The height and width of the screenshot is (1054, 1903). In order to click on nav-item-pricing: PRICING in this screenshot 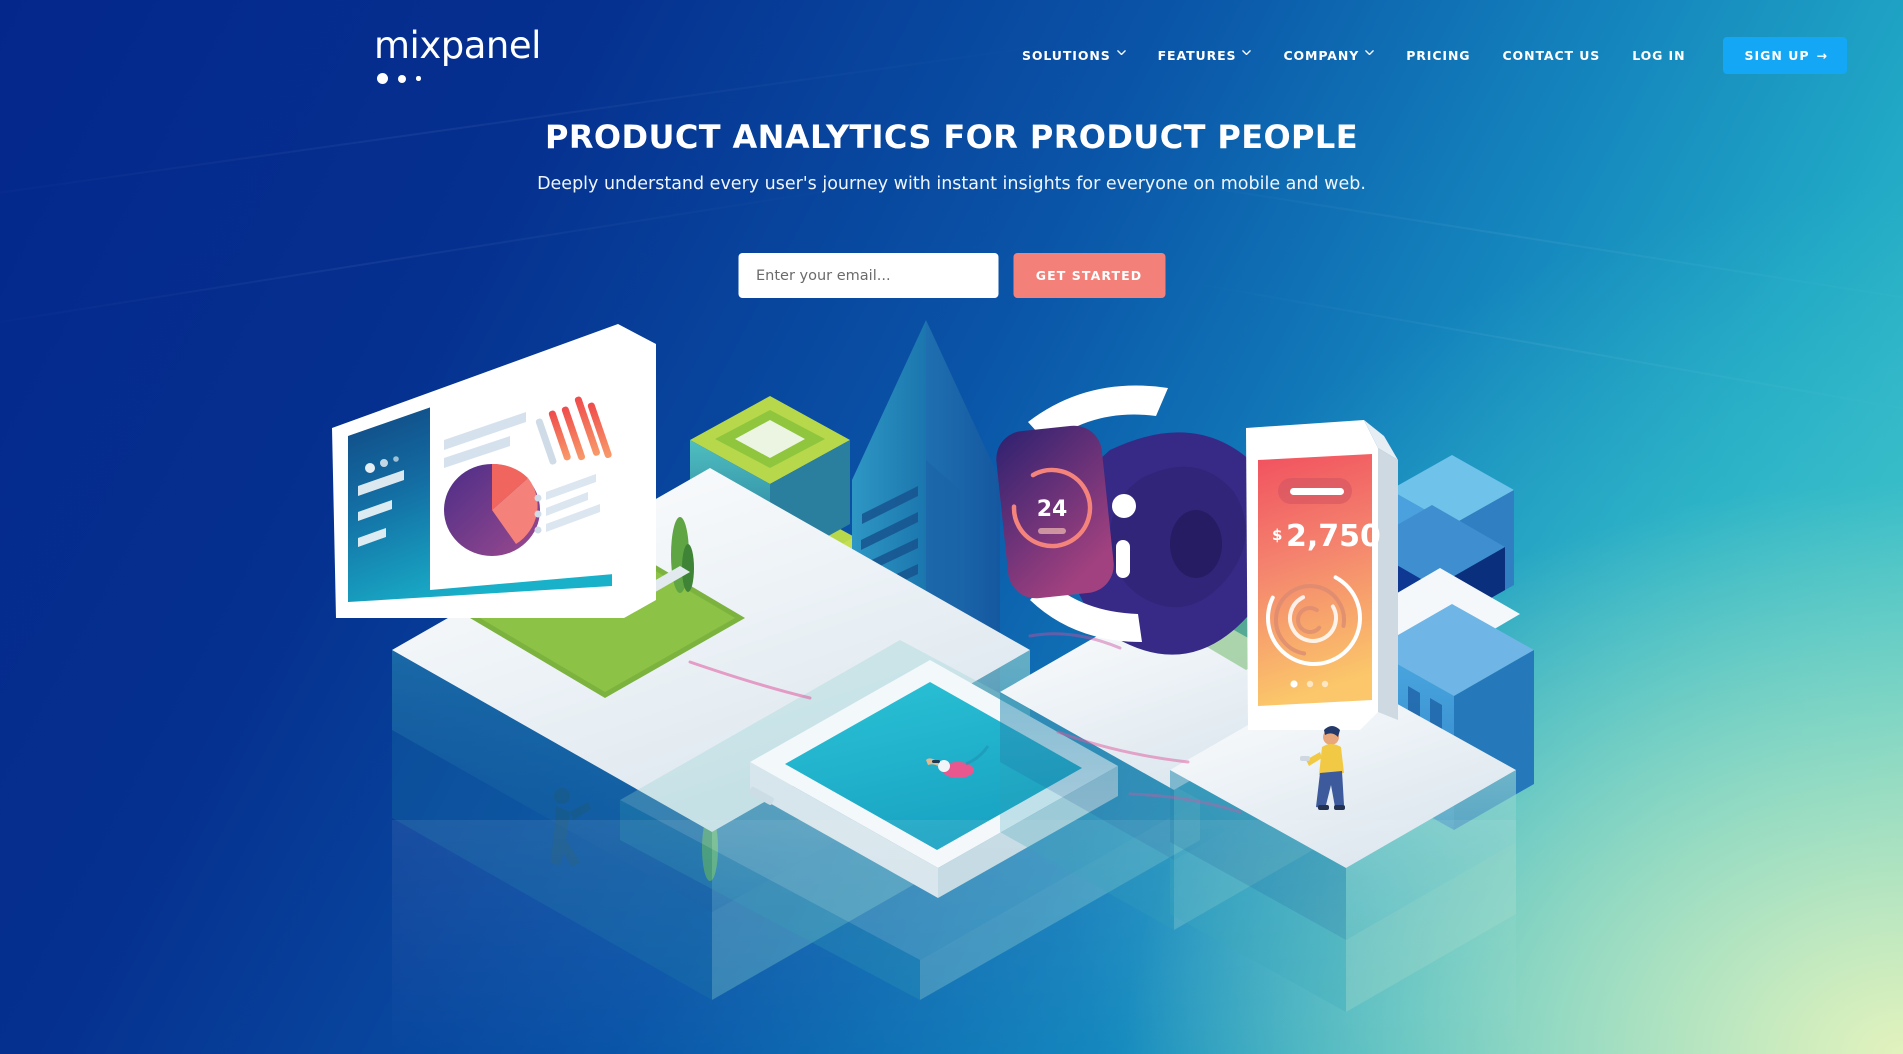, I will do `click(1438, 55)`.